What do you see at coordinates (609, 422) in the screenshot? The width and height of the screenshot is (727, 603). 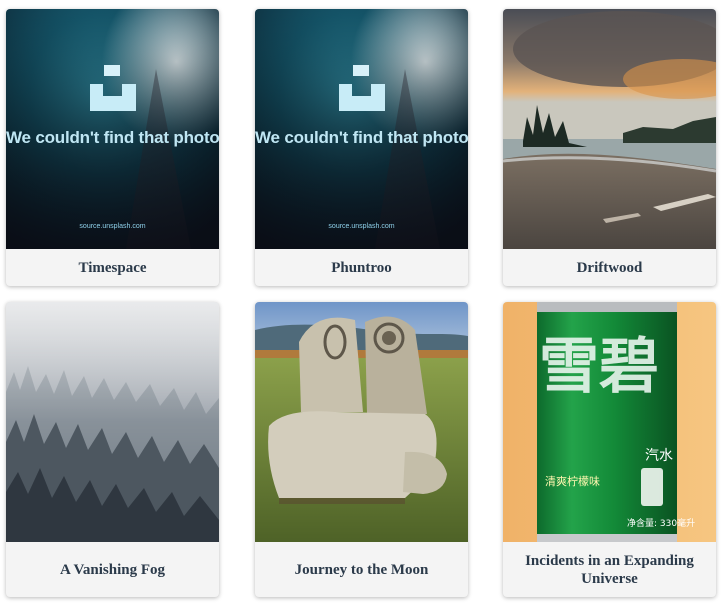 I see `album-cover-image: 雪碧 清爽柠檬味 汽水 净含量: 330毫升` at bounding box center [609, 422].